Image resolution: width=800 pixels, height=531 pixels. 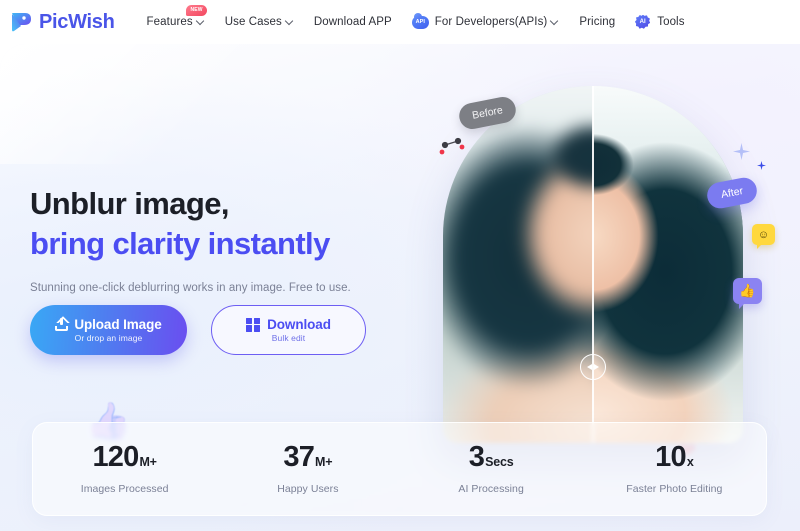 I want to click on stat-images-processed: 120 M+ Images Processed, so click(x=124, y=468).